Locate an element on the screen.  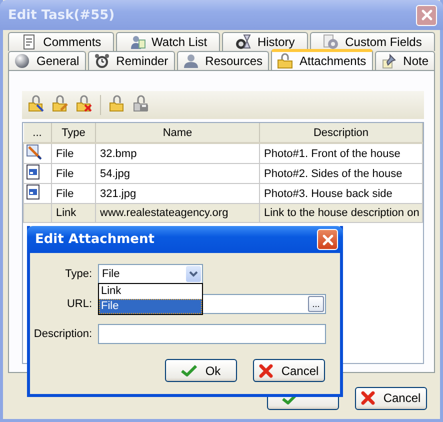
description-field is located at coordinates (212, 334).